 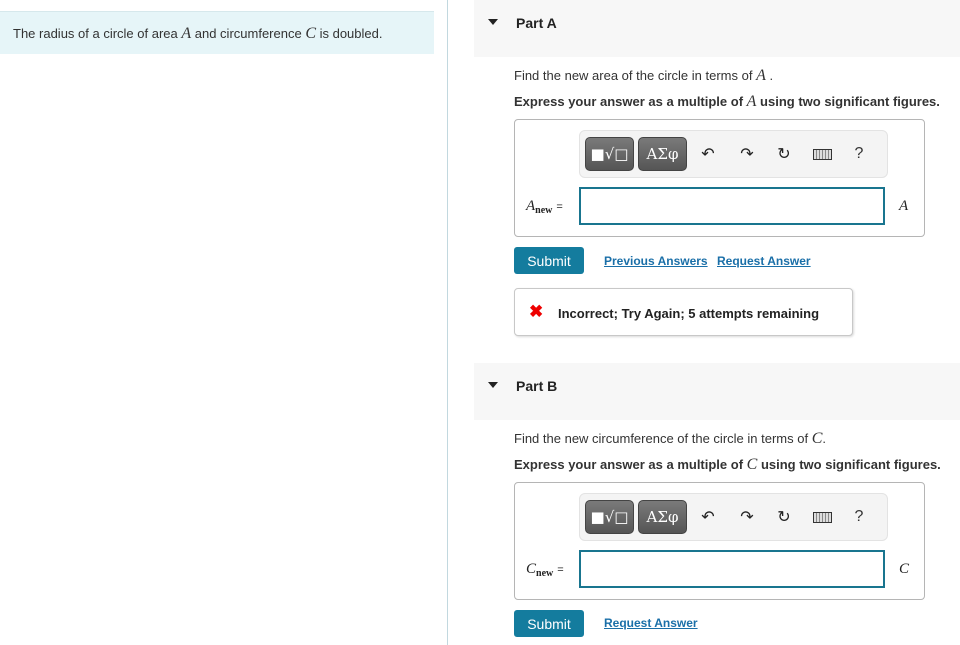 What do you see at coordinates (656, 261) in the screenshot?
I see `previous-answers-link: Previous Answers` at bounding box center [656, 261].